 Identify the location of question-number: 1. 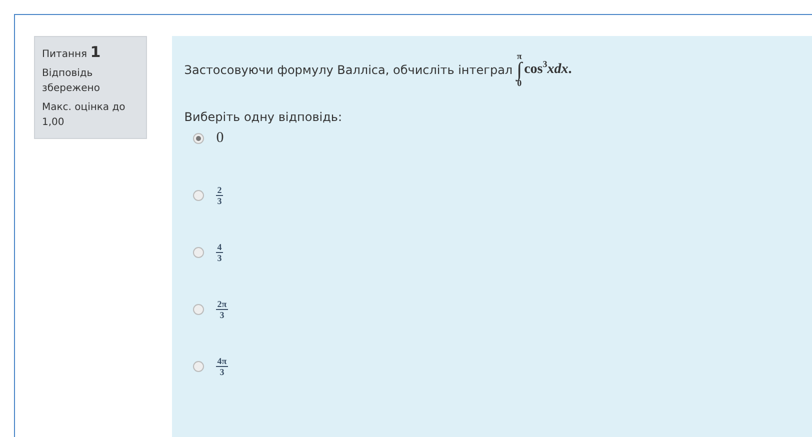
(95, 52).